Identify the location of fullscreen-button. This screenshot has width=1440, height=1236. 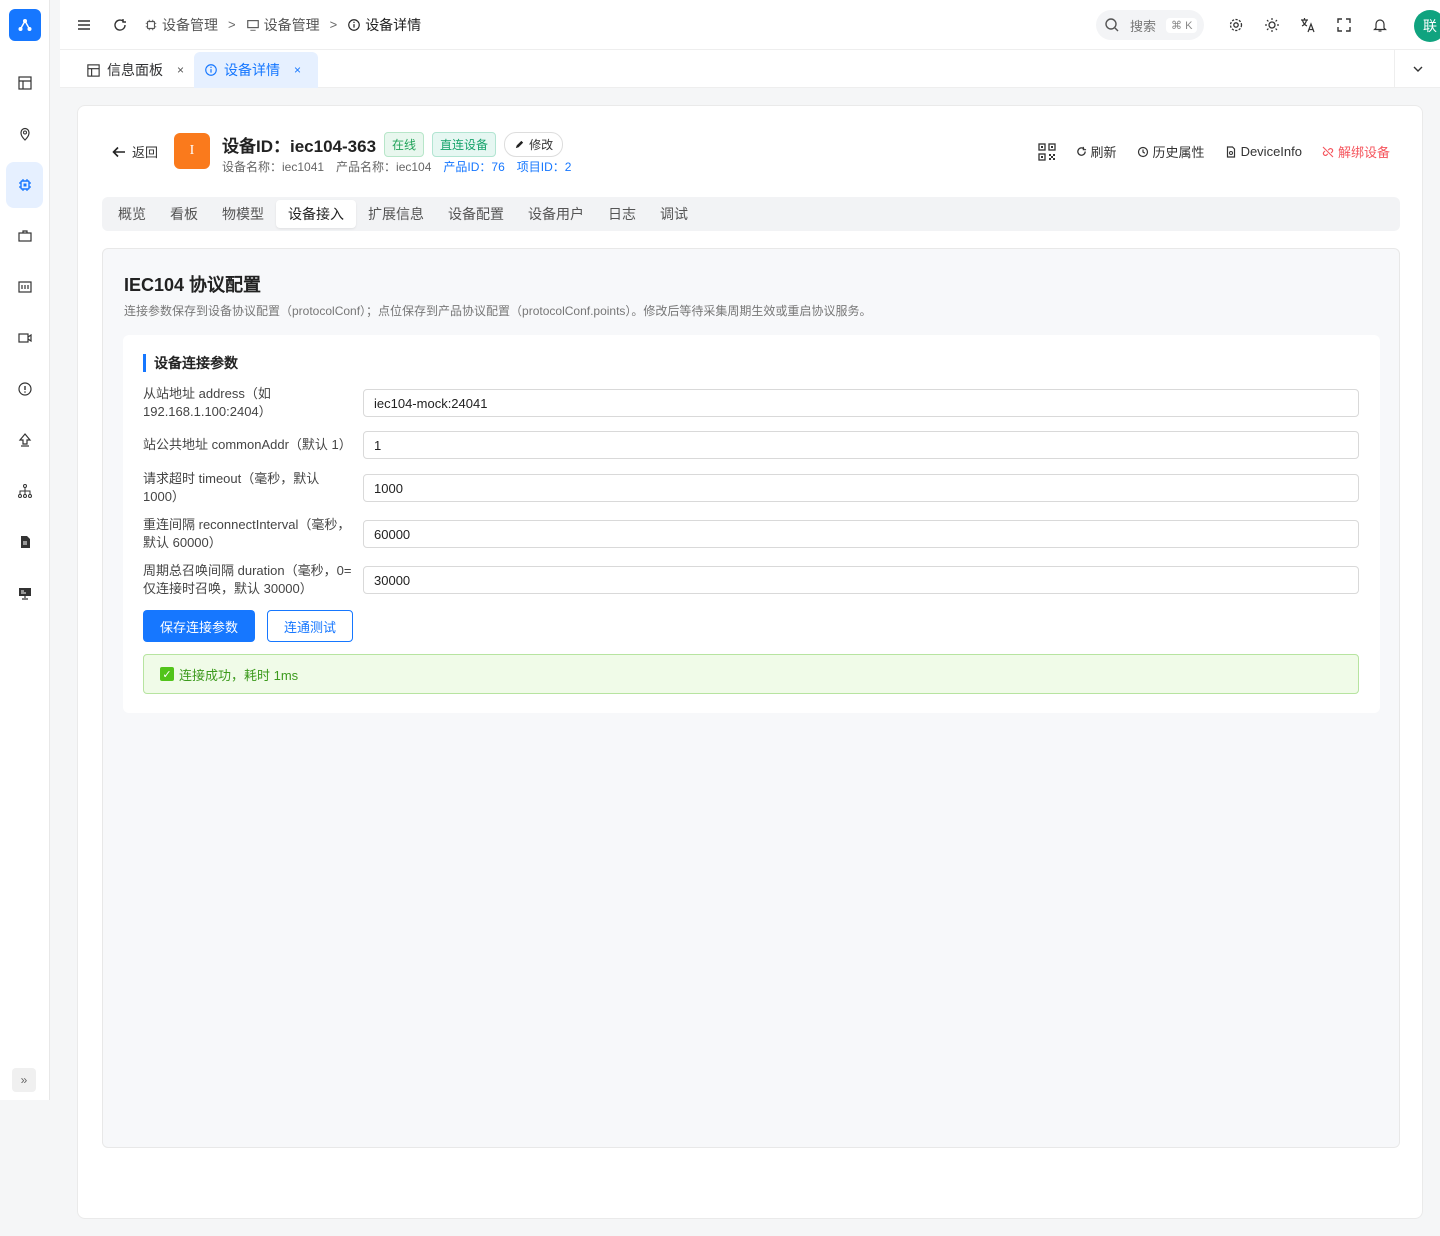
(1344, 25).